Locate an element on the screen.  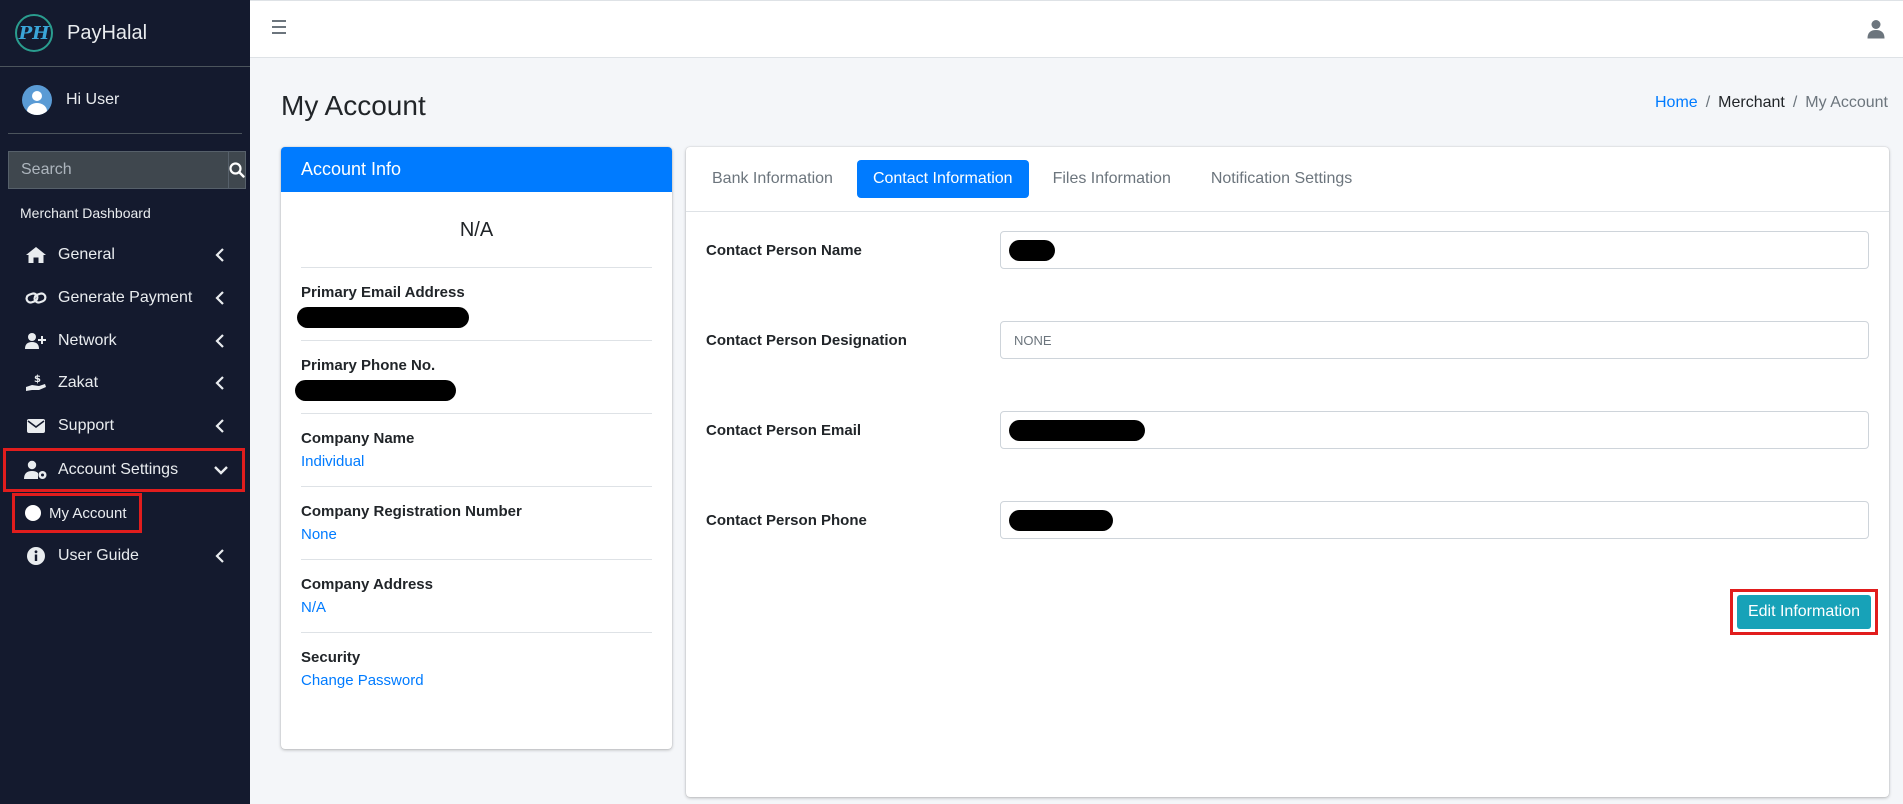
form-label: Contact Person Designation is located at coordinates (806, 340).